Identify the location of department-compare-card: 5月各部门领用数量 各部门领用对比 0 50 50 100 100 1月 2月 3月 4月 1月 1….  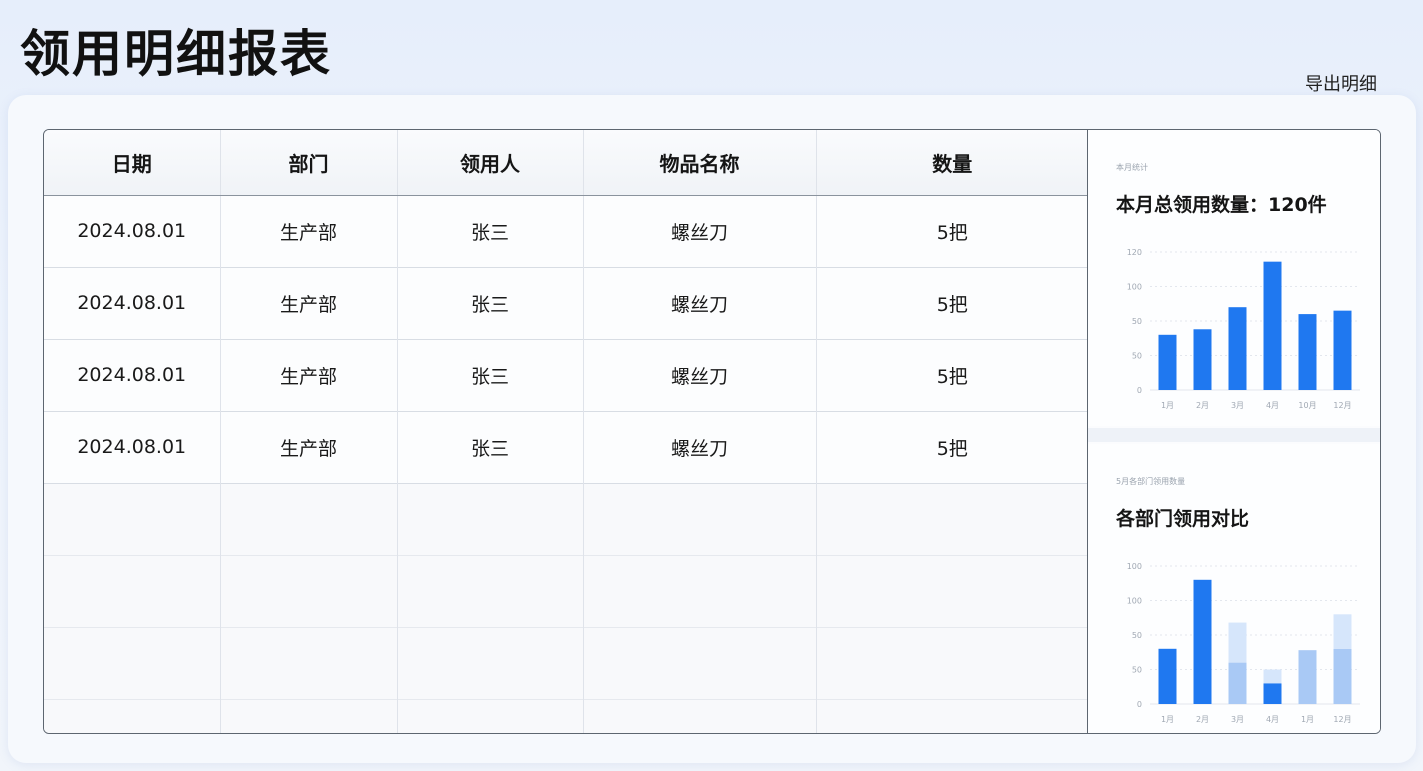
(1234, 588).